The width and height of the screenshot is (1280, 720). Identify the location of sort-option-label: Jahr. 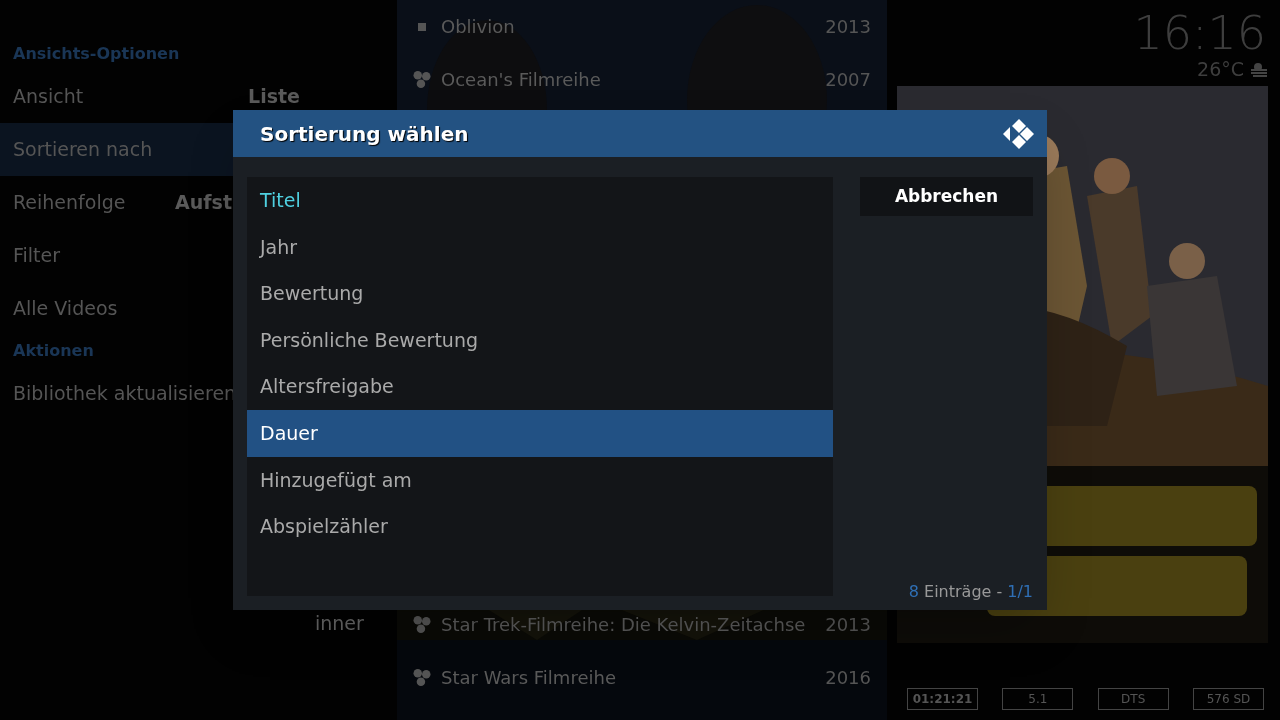
(279, 247).